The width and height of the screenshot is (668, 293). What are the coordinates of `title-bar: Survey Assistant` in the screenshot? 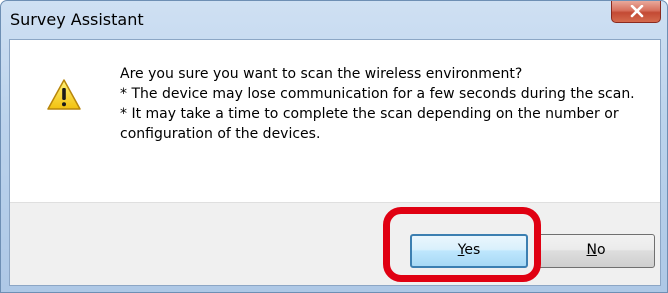 It's located at (334, 20).